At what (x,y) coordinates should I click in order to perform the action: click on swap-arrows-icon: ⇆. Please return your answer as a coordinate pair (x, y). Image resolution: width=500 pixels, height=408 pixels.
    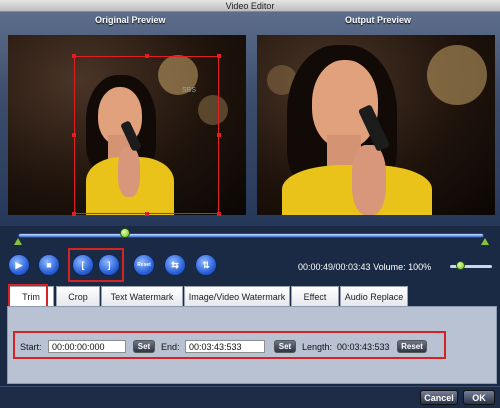
    Looking at the image, I should click on (175, 264).